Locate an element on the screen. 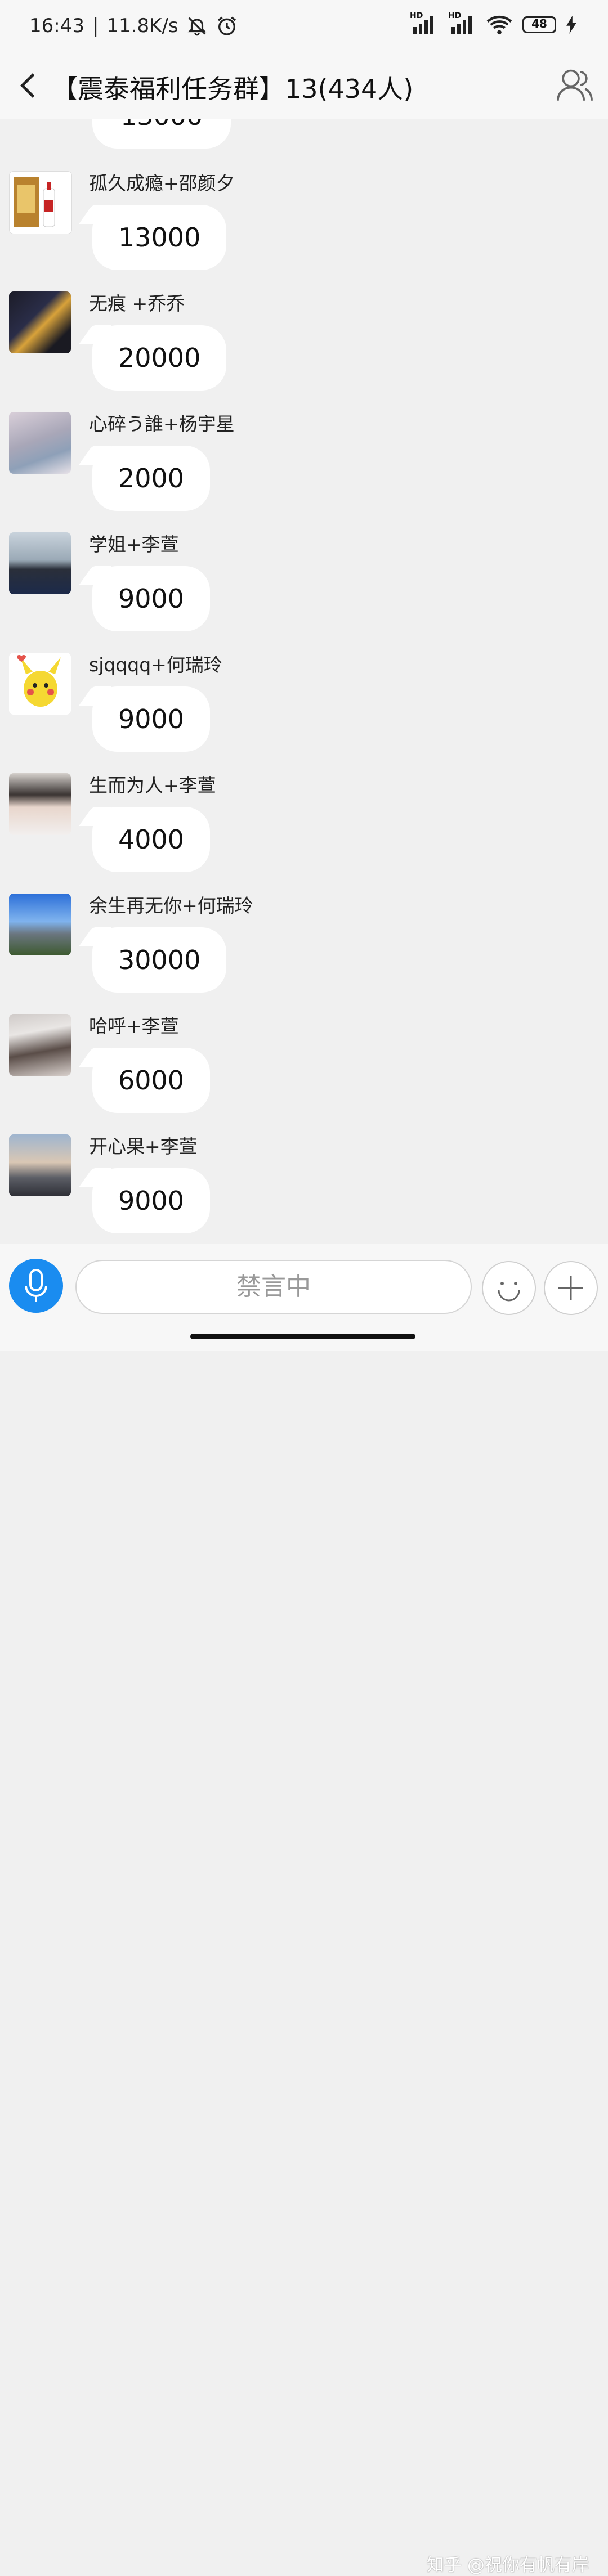 Image resolution: width=608 pixels, height=2576 pixels. chevron-left-icon is located at coordinates (29, 85).